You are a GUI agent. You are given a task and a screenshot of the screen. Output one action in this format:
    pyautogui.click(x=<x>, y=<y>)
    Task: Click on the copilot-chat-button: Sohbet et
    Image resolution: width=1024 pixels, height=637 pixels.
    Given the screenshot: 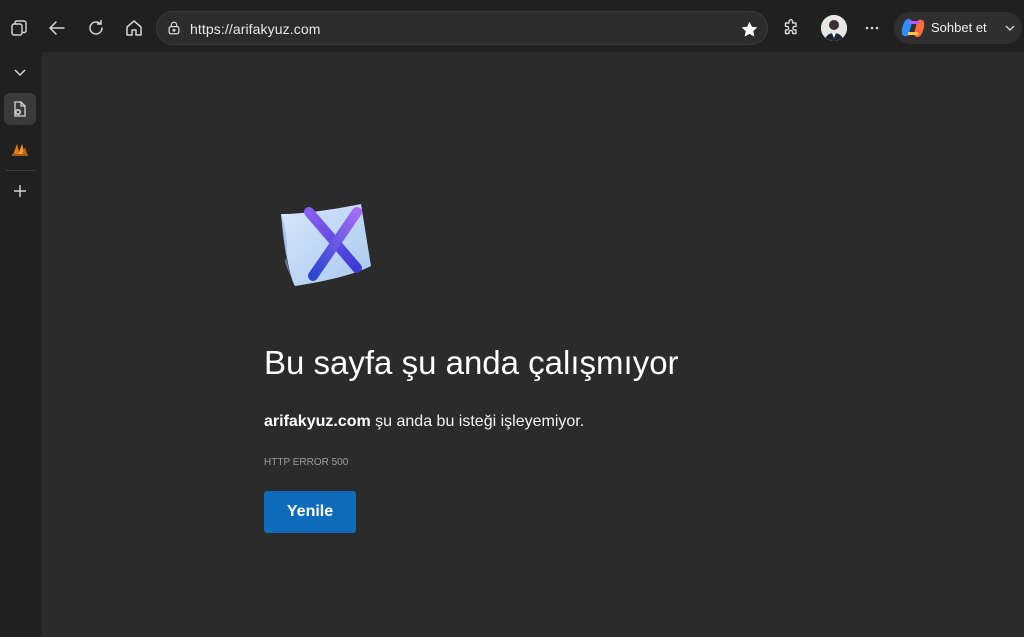 What is the action you would take?
    pyautogui.click(x=958, y=28)
    